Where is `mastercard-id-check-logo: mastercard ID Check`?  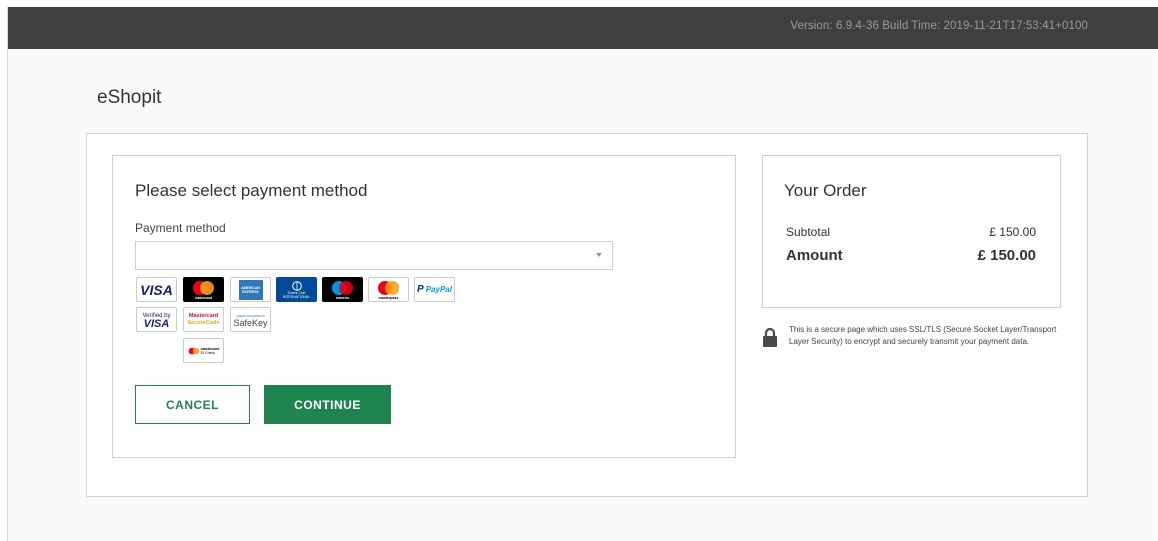 mastercard-id-check-logo: mastercard ID Check is located at coordinates (203, 350).